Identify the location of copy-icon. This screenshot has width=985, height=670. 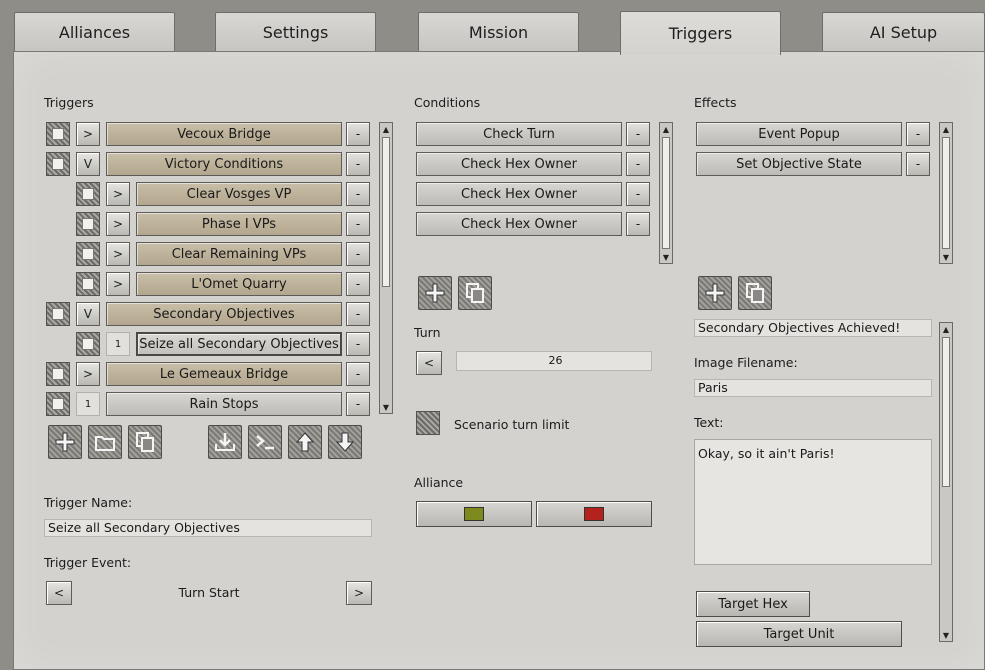
(145, 442).